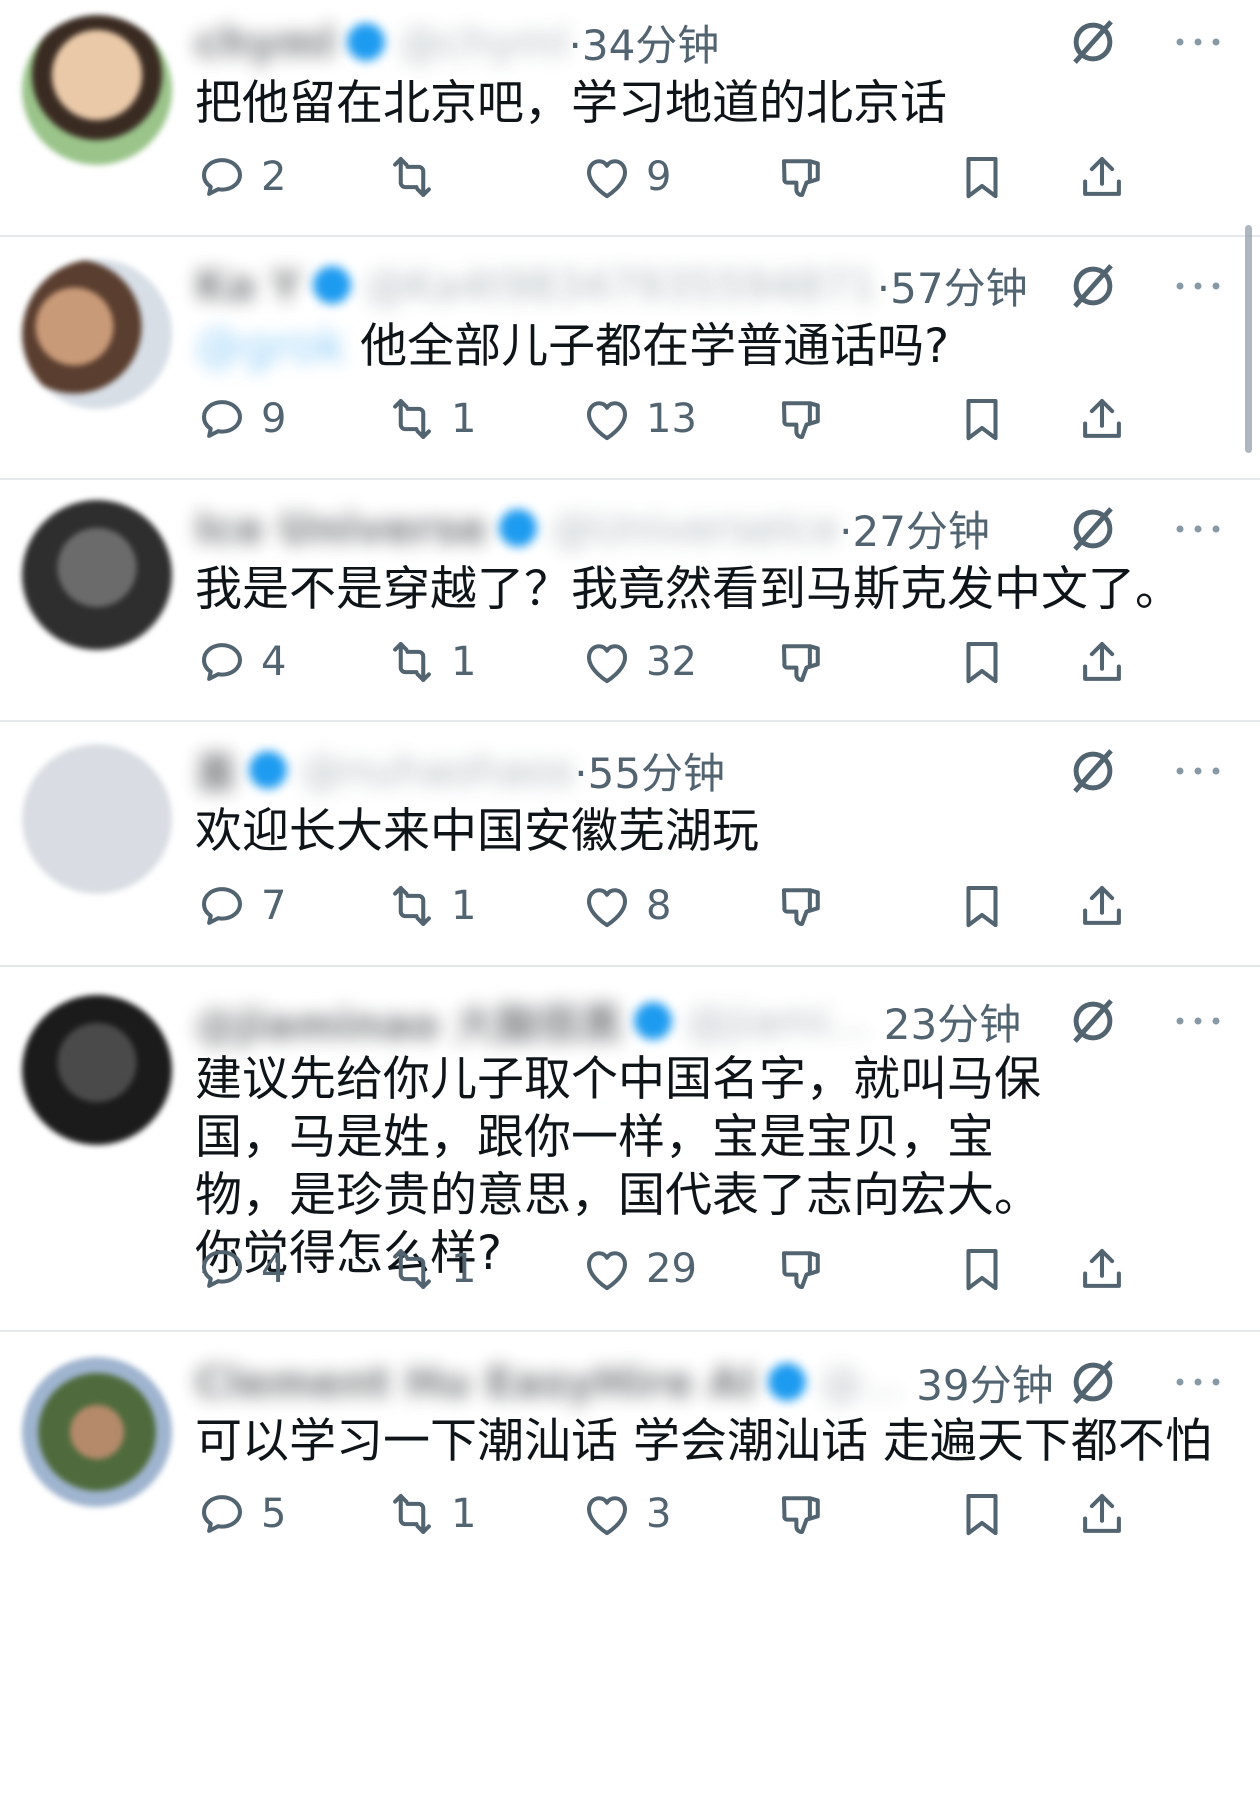 This screenshot has height=1798, width=1260. What do you see at coordinates (638, 419) in the screenshot?
I see `like-button: 13` at bounding box center [638, 419].